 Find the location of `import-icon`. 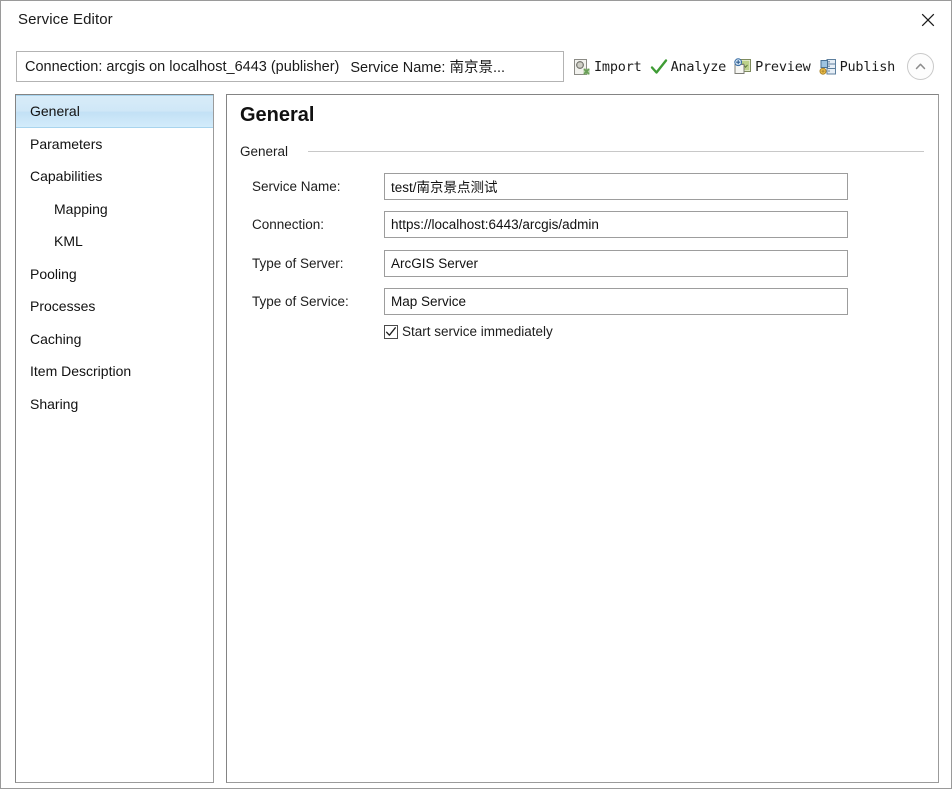

import-icon is located at coordinates (582, 67).